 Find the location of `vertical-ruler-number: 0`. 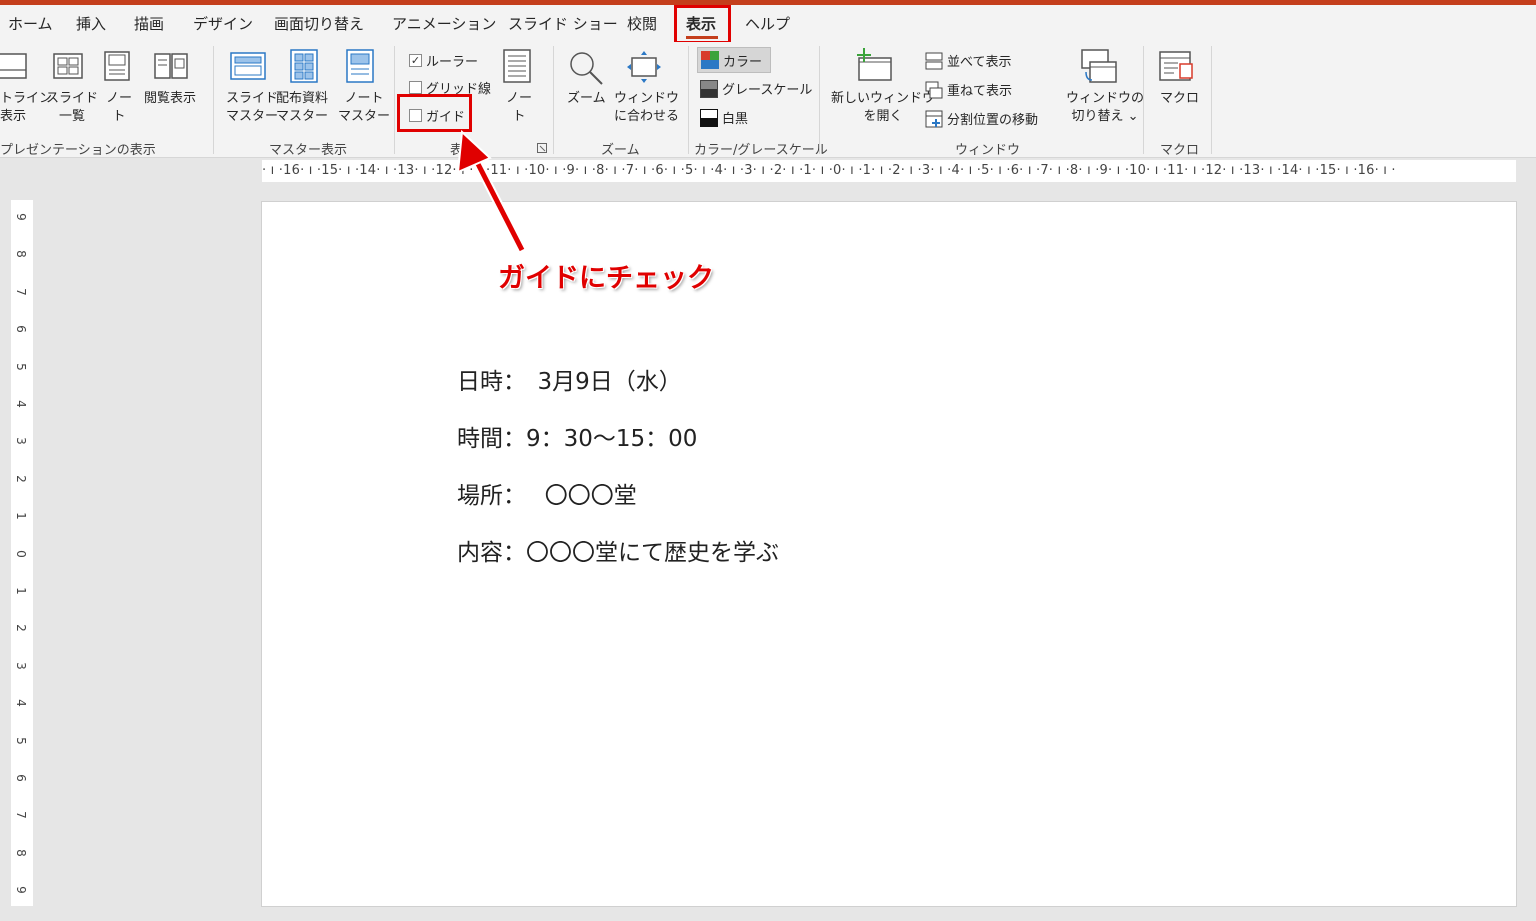

vertical-ruler-number: 0 is located at coordinates (21, 553).